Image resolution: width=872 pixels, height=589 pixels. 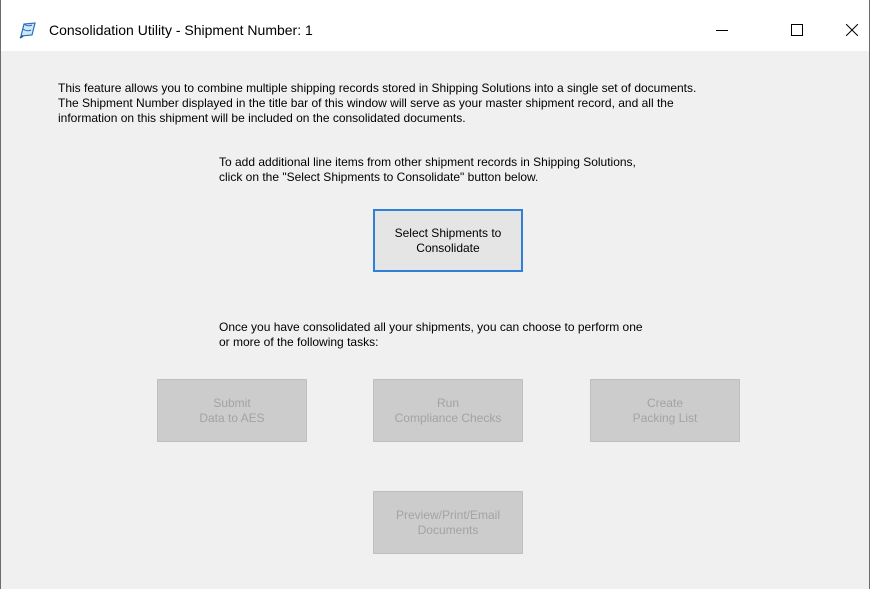 I want to click on select-shipments-button: Select Shipments to Consolidate, so click(x=448, y=240).